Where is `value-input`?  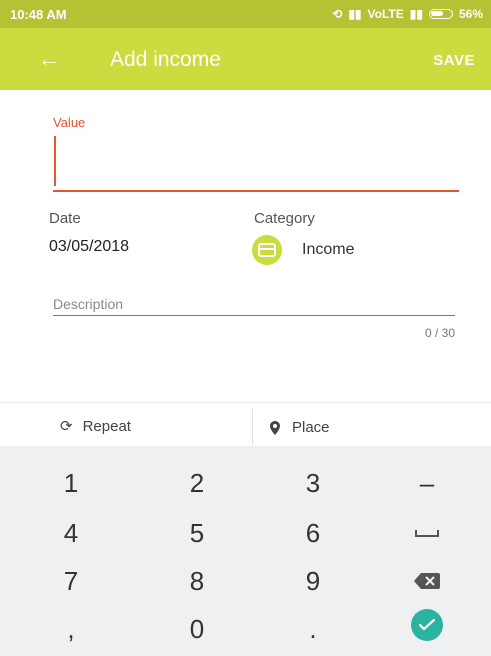
value-input is located at coordinates (256, 162).